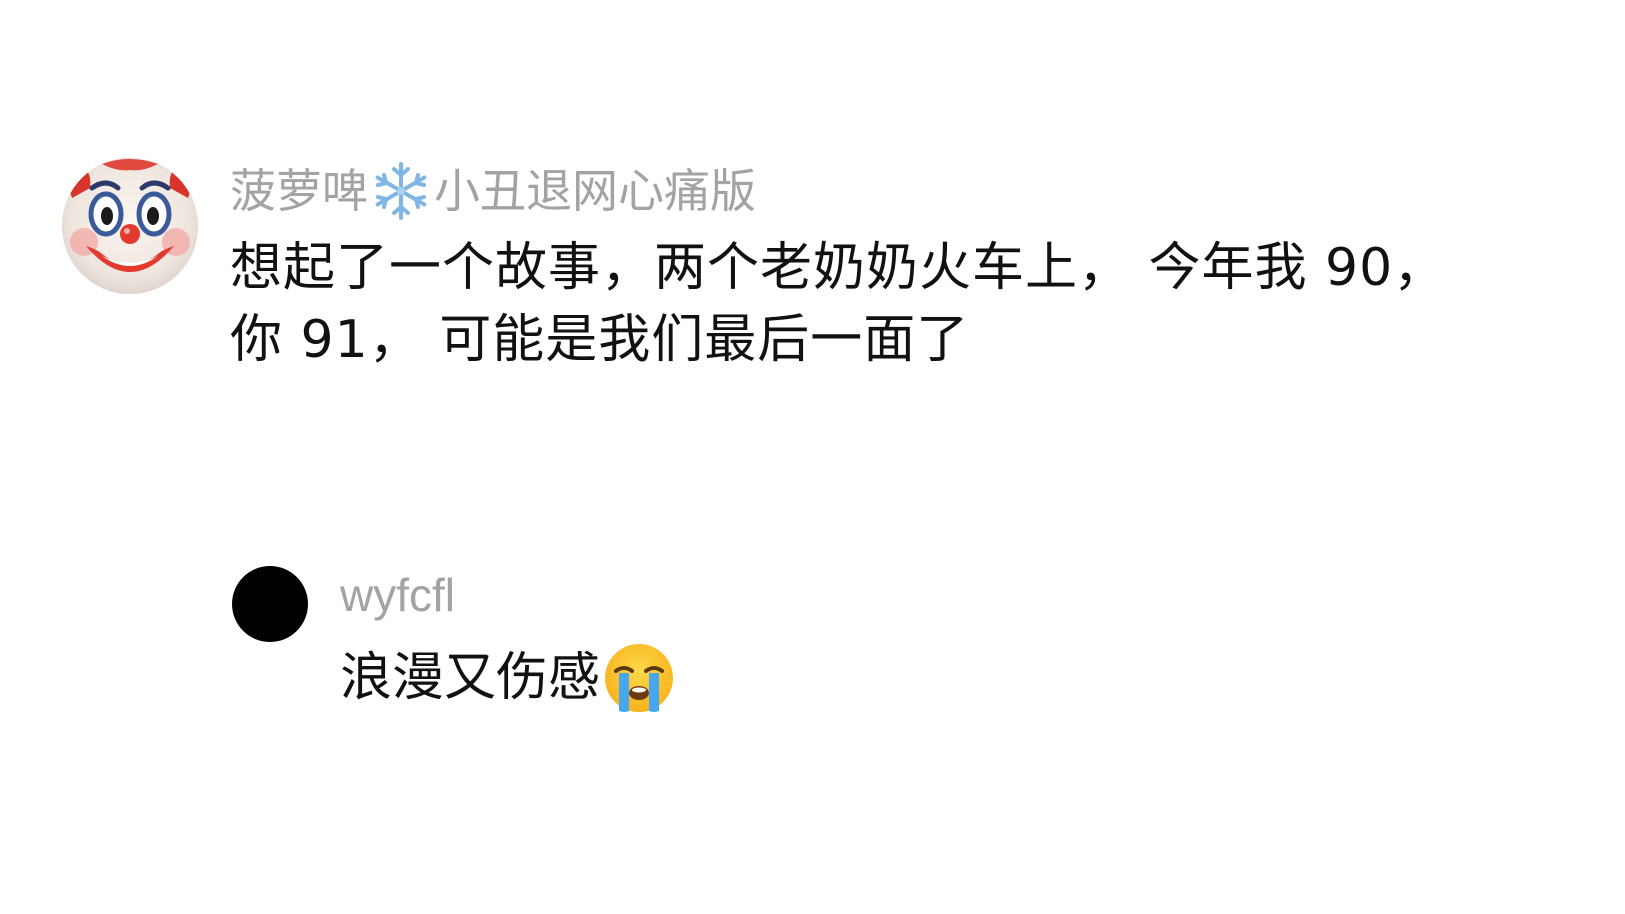 The image size is (1625, 914). I want to click on loudly-crying-face-icon, so click(639, 678).